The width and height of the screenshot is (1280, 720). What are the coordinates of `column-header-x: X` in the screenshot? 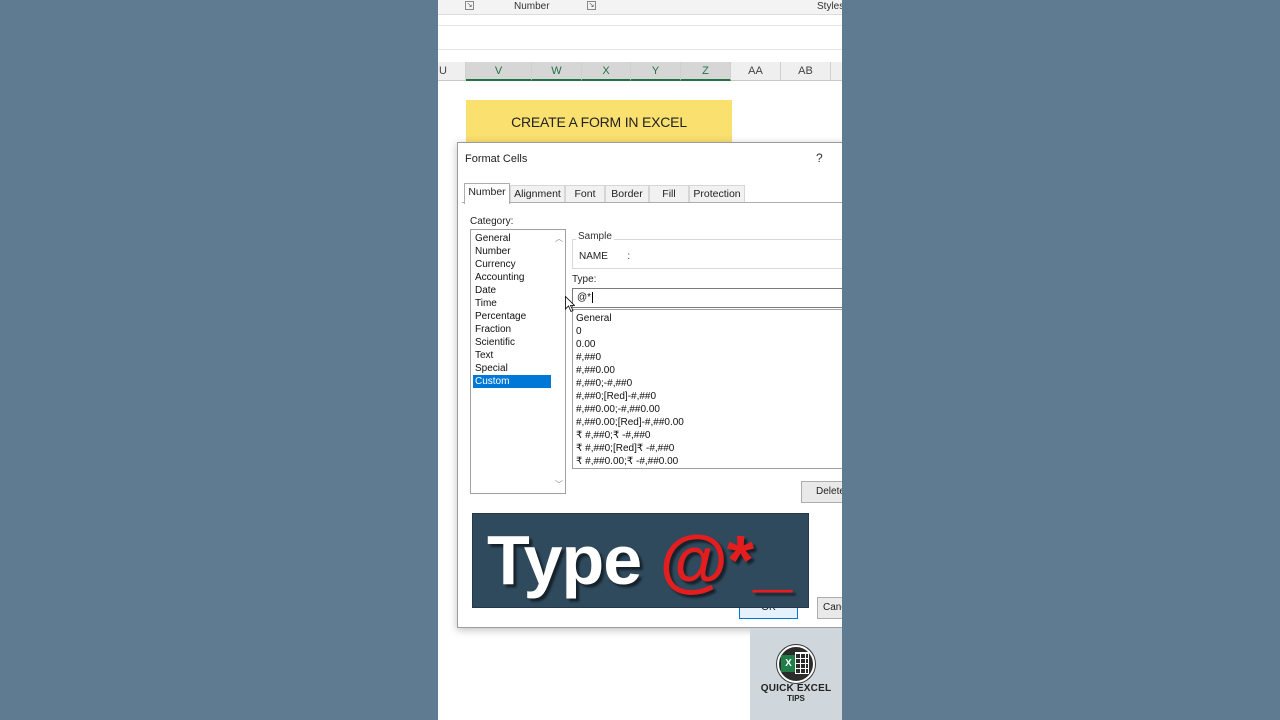 It's located at (606, 71).